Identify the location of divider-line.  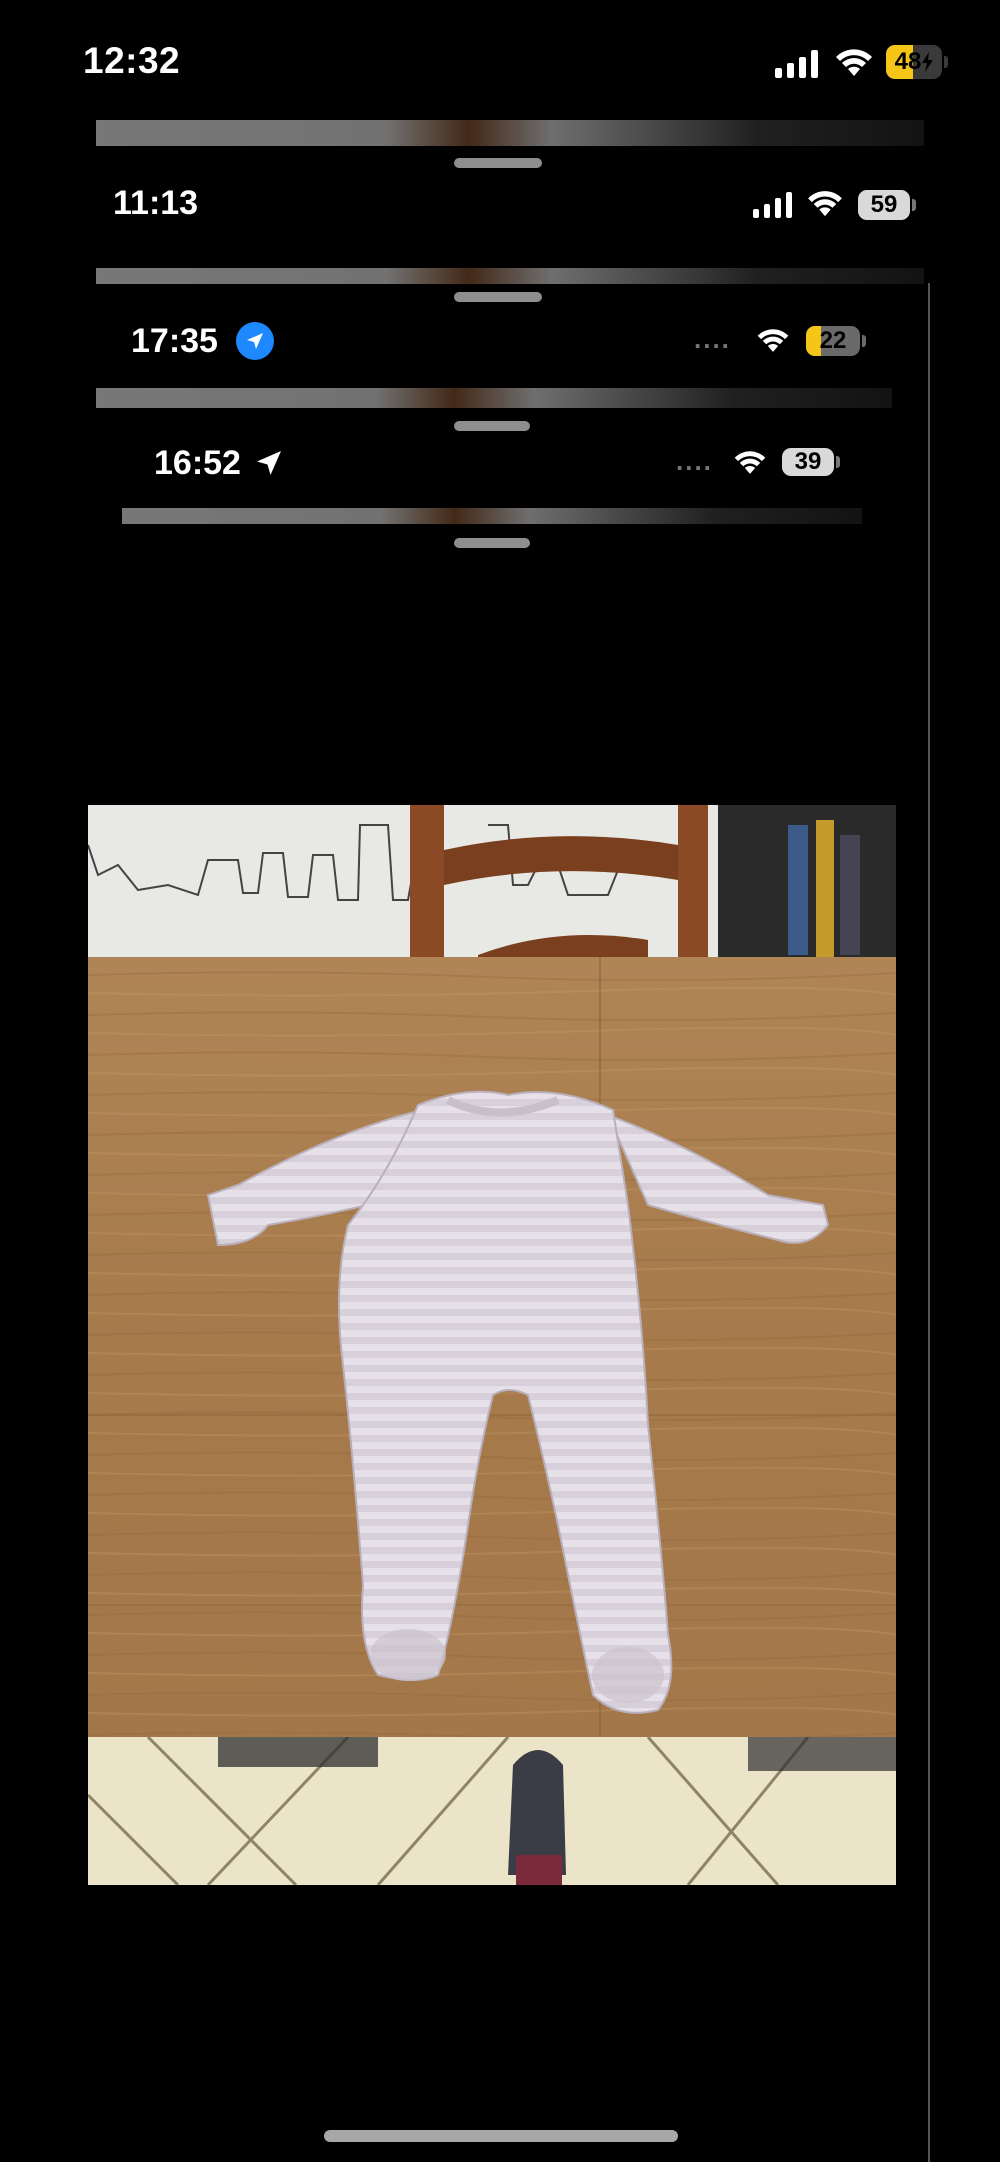
(929, 1222).